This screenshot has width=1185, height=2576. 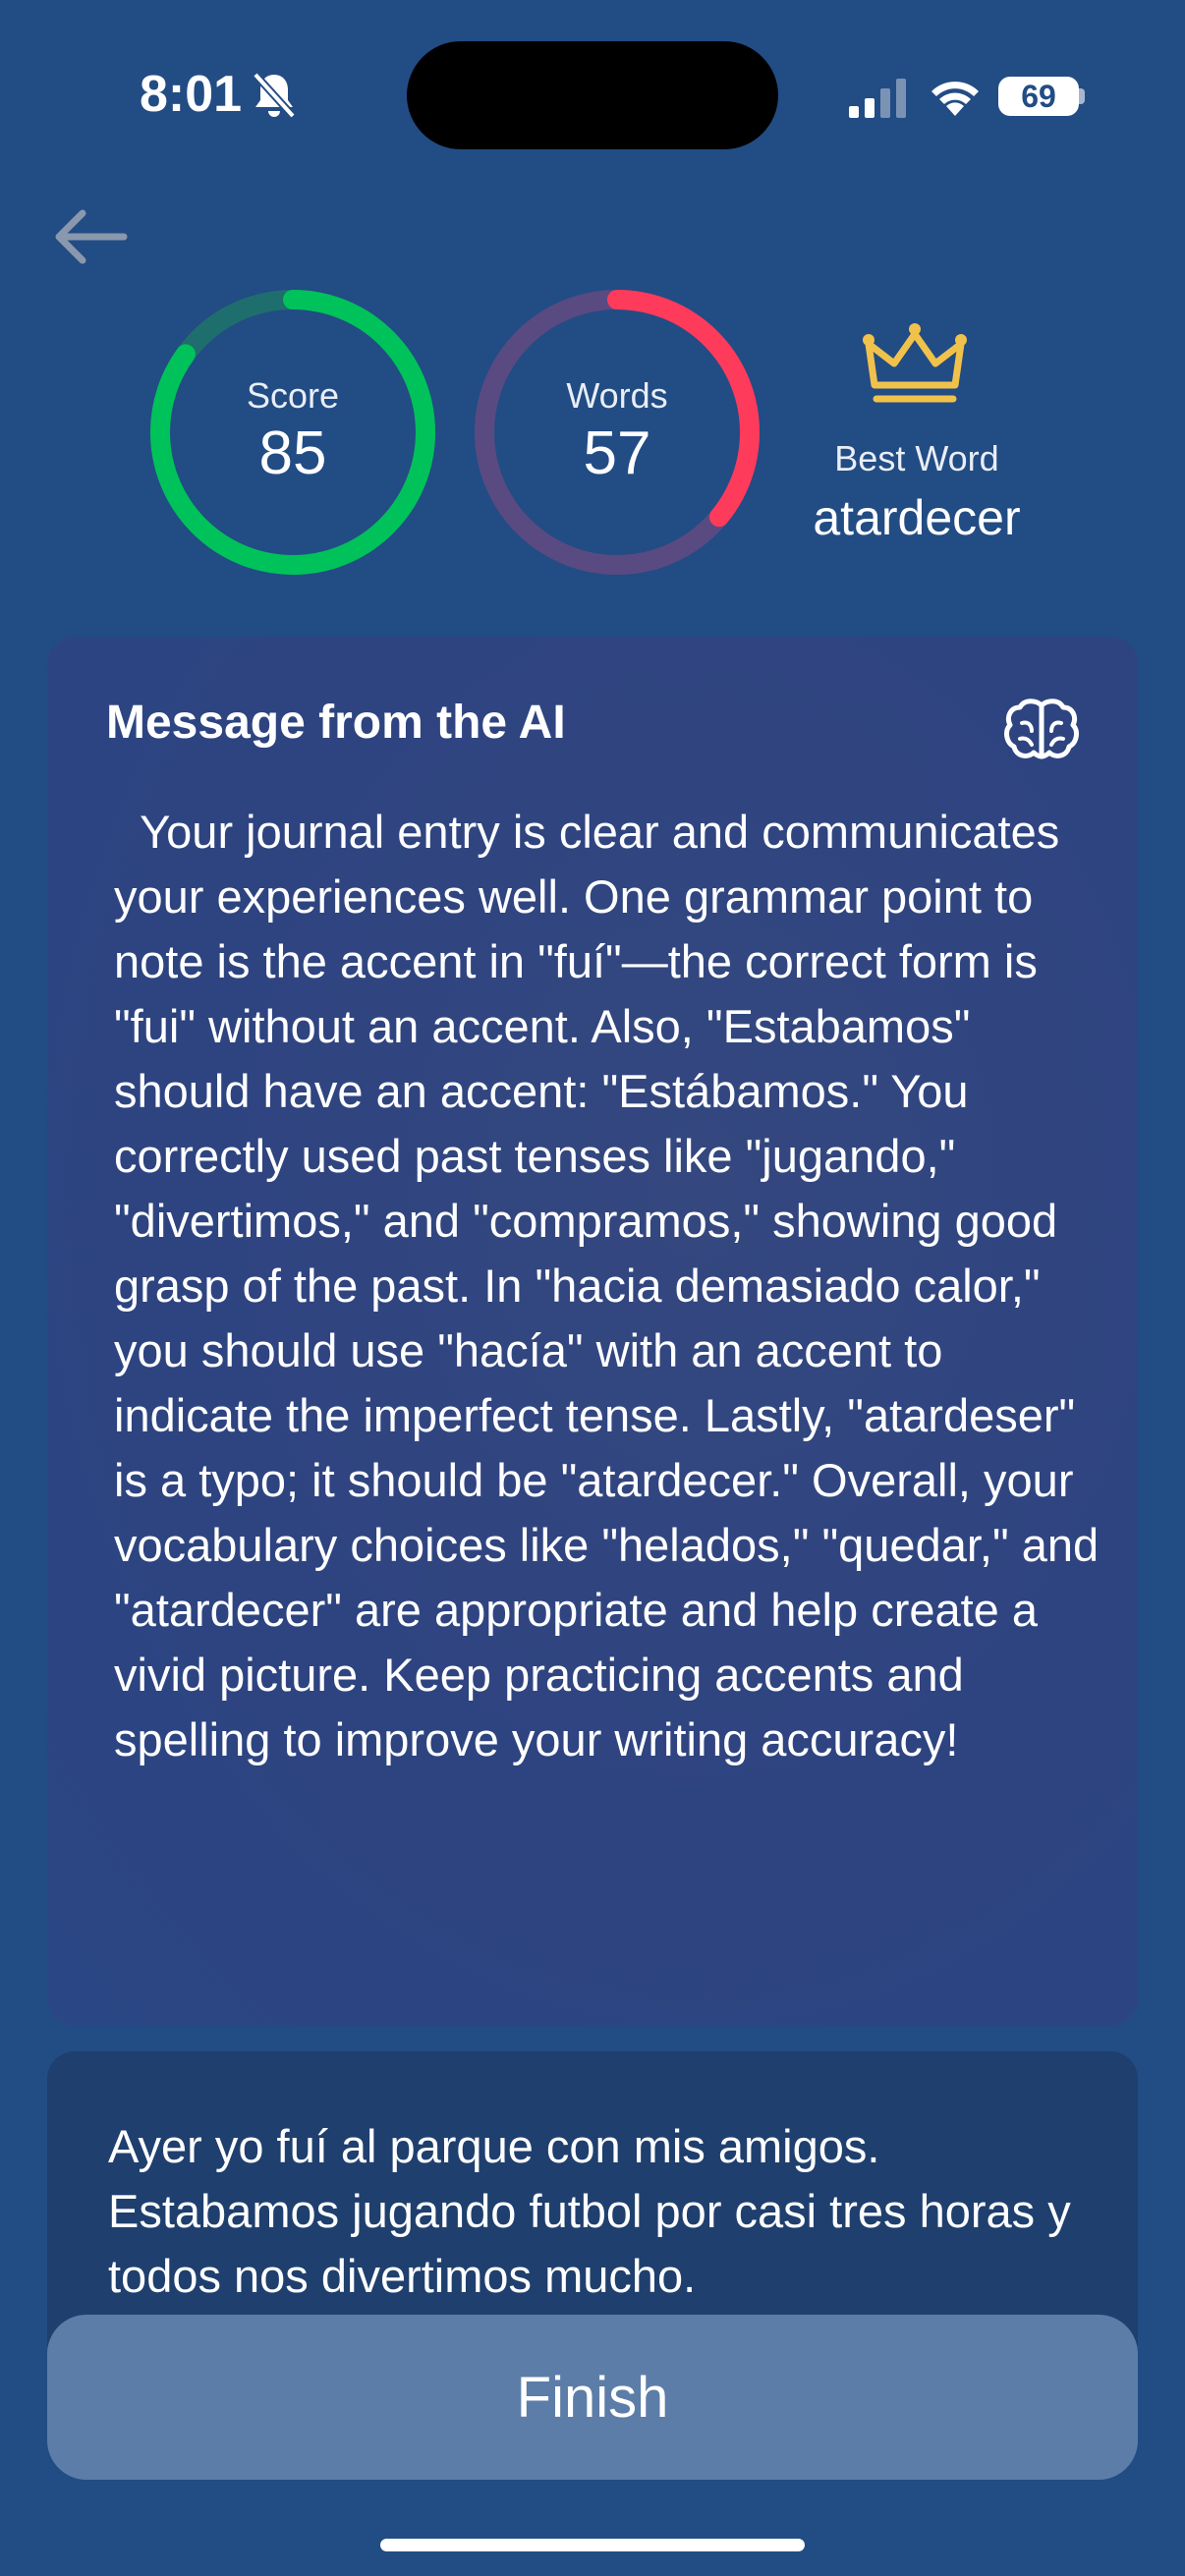 I want to click on battery-icon: 69, so click(x=1038, y=96).